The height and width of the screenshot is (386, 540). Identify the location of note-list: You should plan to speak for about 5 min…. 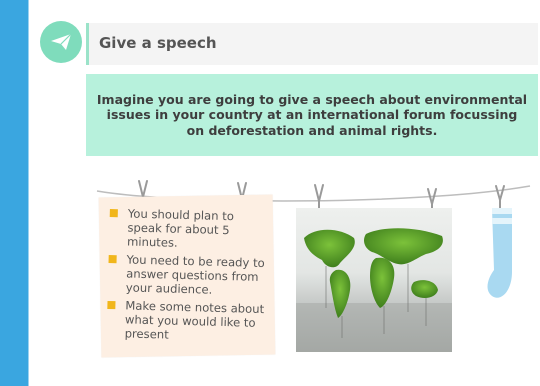
(188, 277).